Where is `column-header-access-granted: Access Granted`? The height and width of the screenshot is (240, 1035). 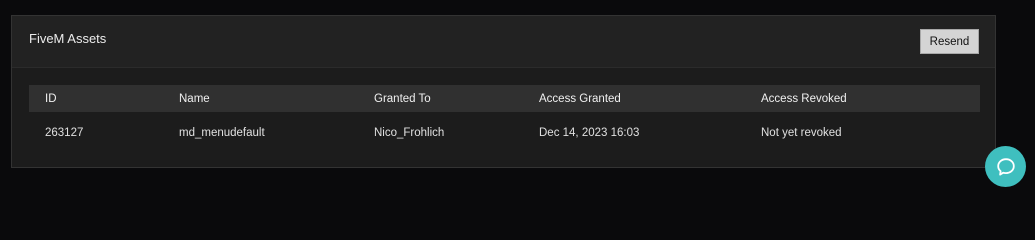
column-header-access-granted: Access Granted is located at coordinates (580, 98).